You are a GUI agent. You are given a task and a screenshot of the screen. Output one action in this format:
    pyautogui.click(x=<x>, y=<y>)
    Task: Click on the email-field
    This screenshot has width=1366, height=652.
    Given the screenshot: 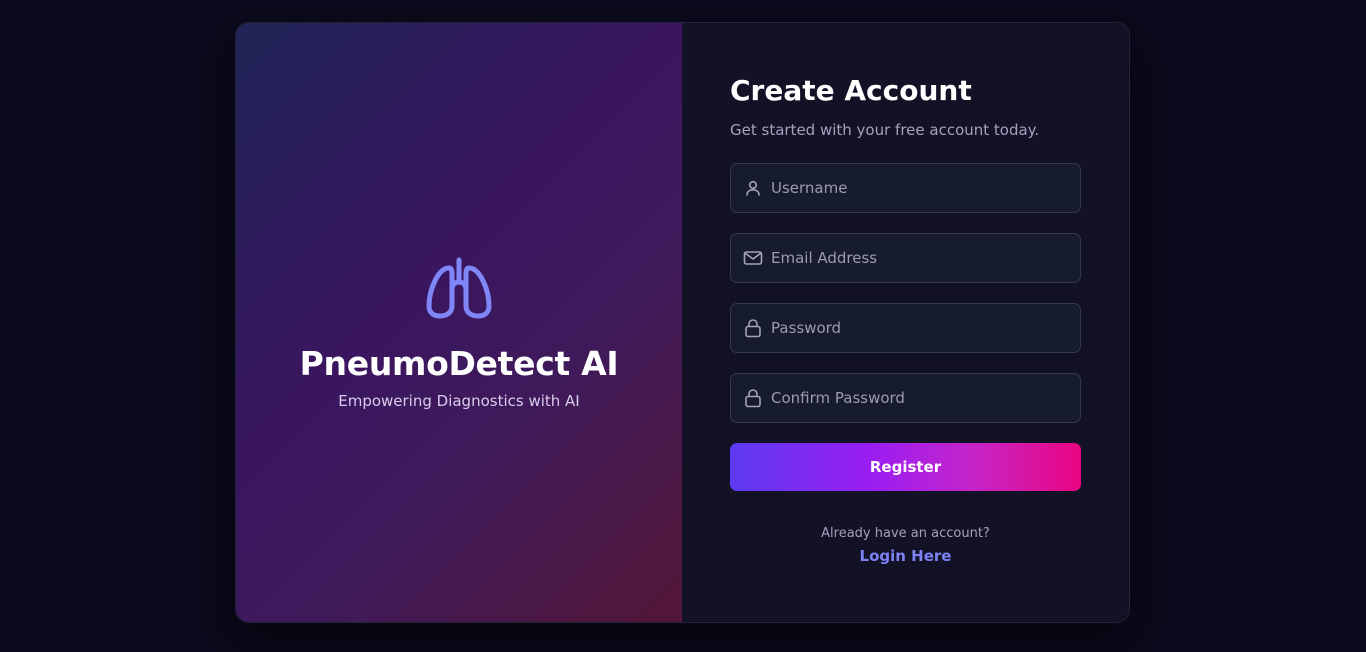 What is the action you would take?
    pyautogui.click(x=905, y=258)
    